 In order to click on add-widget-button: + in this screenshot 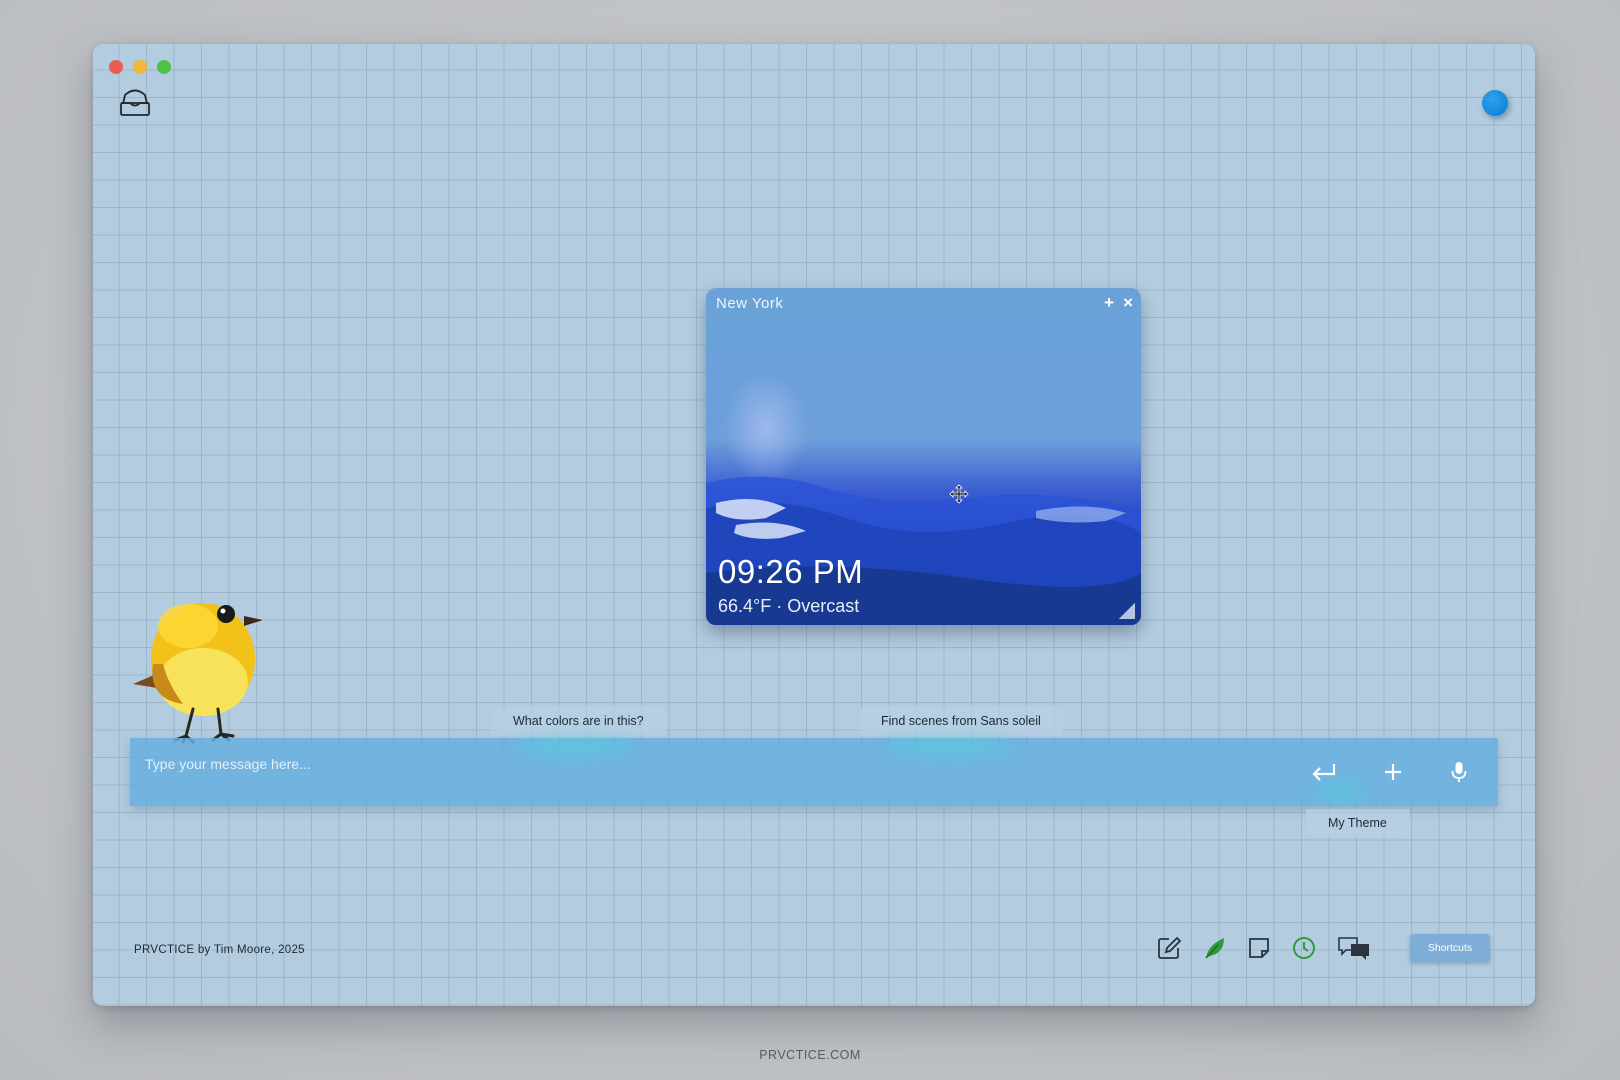, I will do `click(1109, 303)`.